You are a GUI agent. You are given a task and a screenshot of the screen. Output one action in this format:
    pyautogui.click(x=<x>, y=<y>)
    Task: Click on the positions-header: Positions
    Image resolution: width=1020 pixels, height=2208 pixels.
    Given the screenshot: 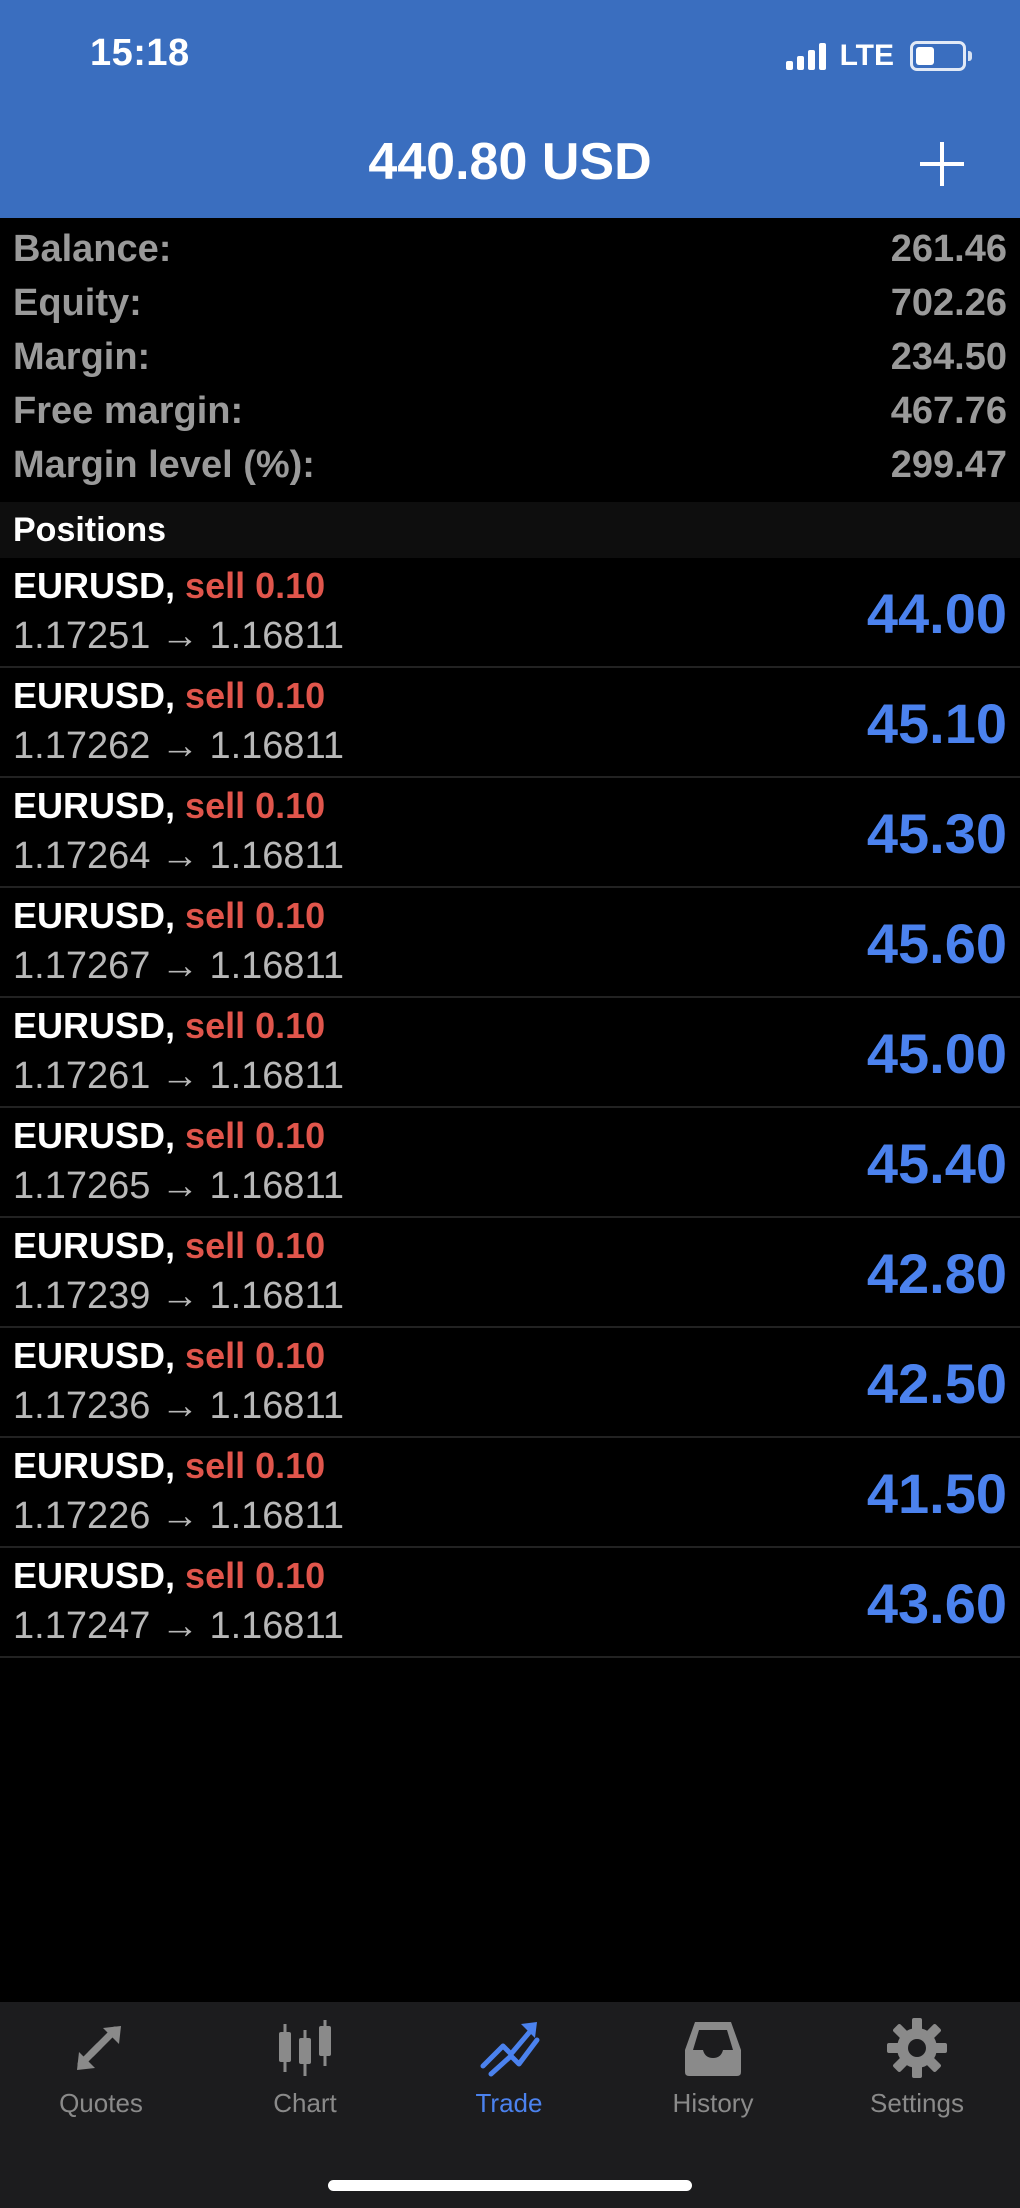 What is the action you would take?
    pyautogui.click(x=510, y=530)
    